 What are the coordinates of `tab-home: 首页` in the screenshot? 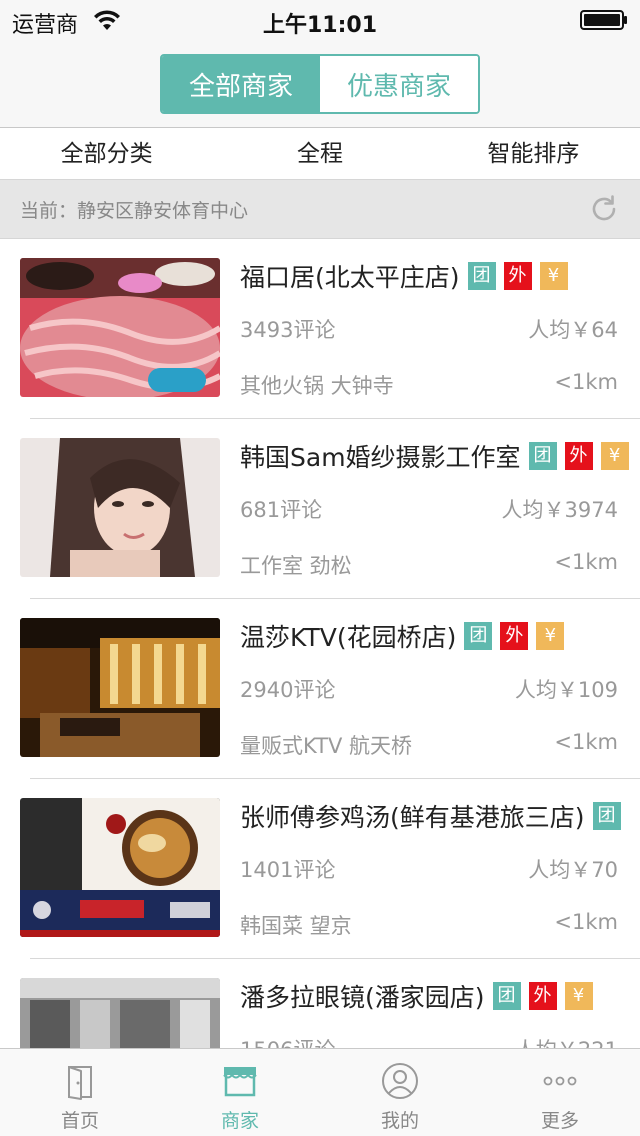 It's located at (80, 1092).